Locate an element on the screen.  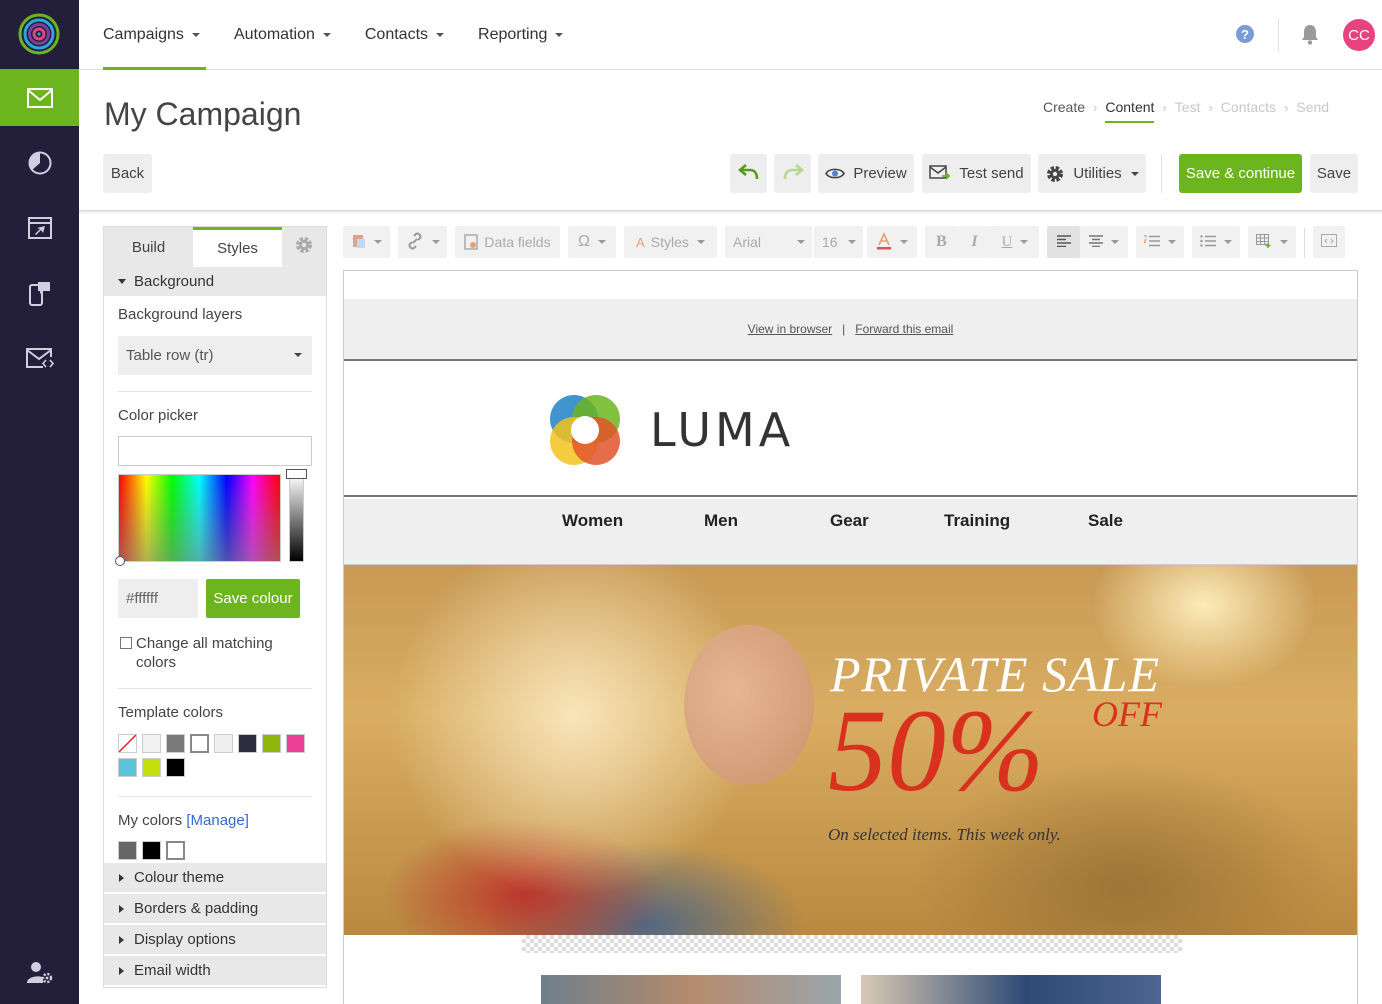
spectrum-handle is located at coordinates (120, 561).